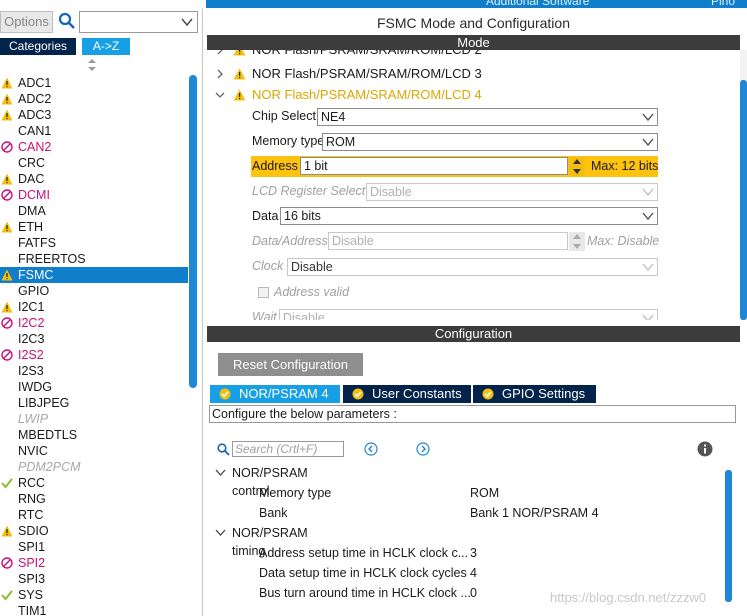 The width and height of the screenshot is (747, 616). What do you see at coordinates (94, 163) in the screenshot?
I see `peripheral-item-crc: CRC` at bounding box center [94, 163].